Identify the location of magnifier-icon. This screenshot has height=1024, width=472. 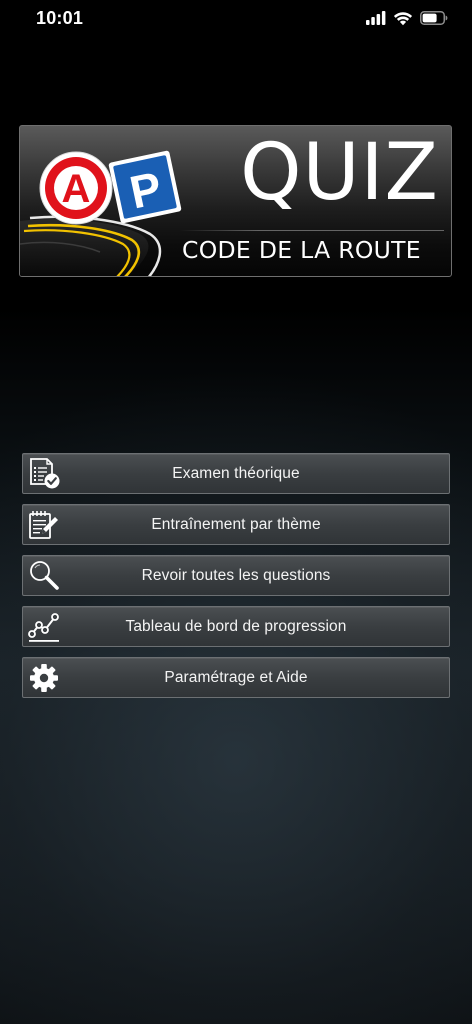
(44, 575).